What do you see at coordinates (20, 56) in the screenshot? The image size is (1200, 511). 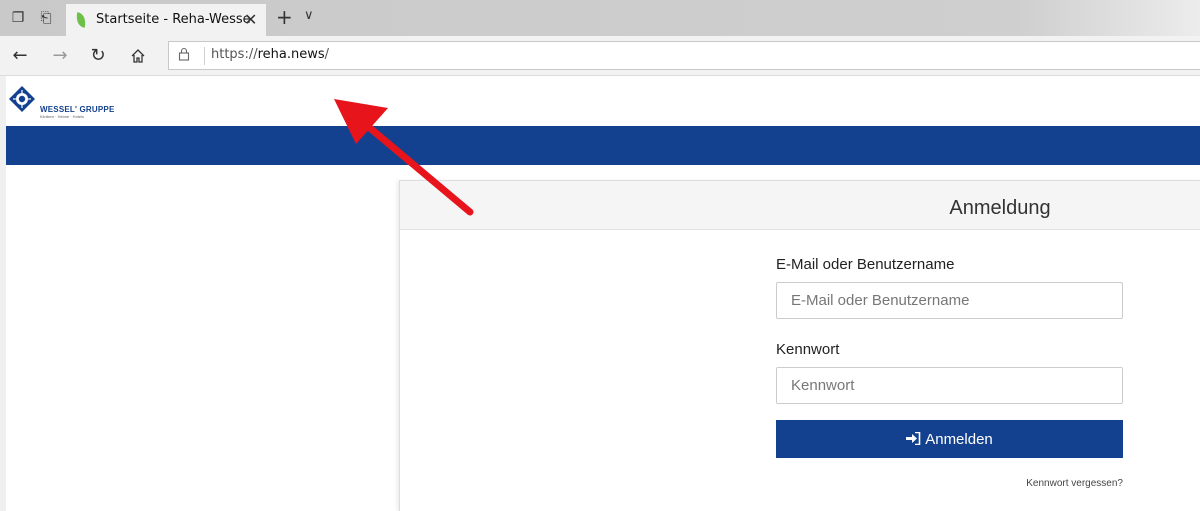 I see `back-arrow-icon: ←` at bounding box center [20, 56].